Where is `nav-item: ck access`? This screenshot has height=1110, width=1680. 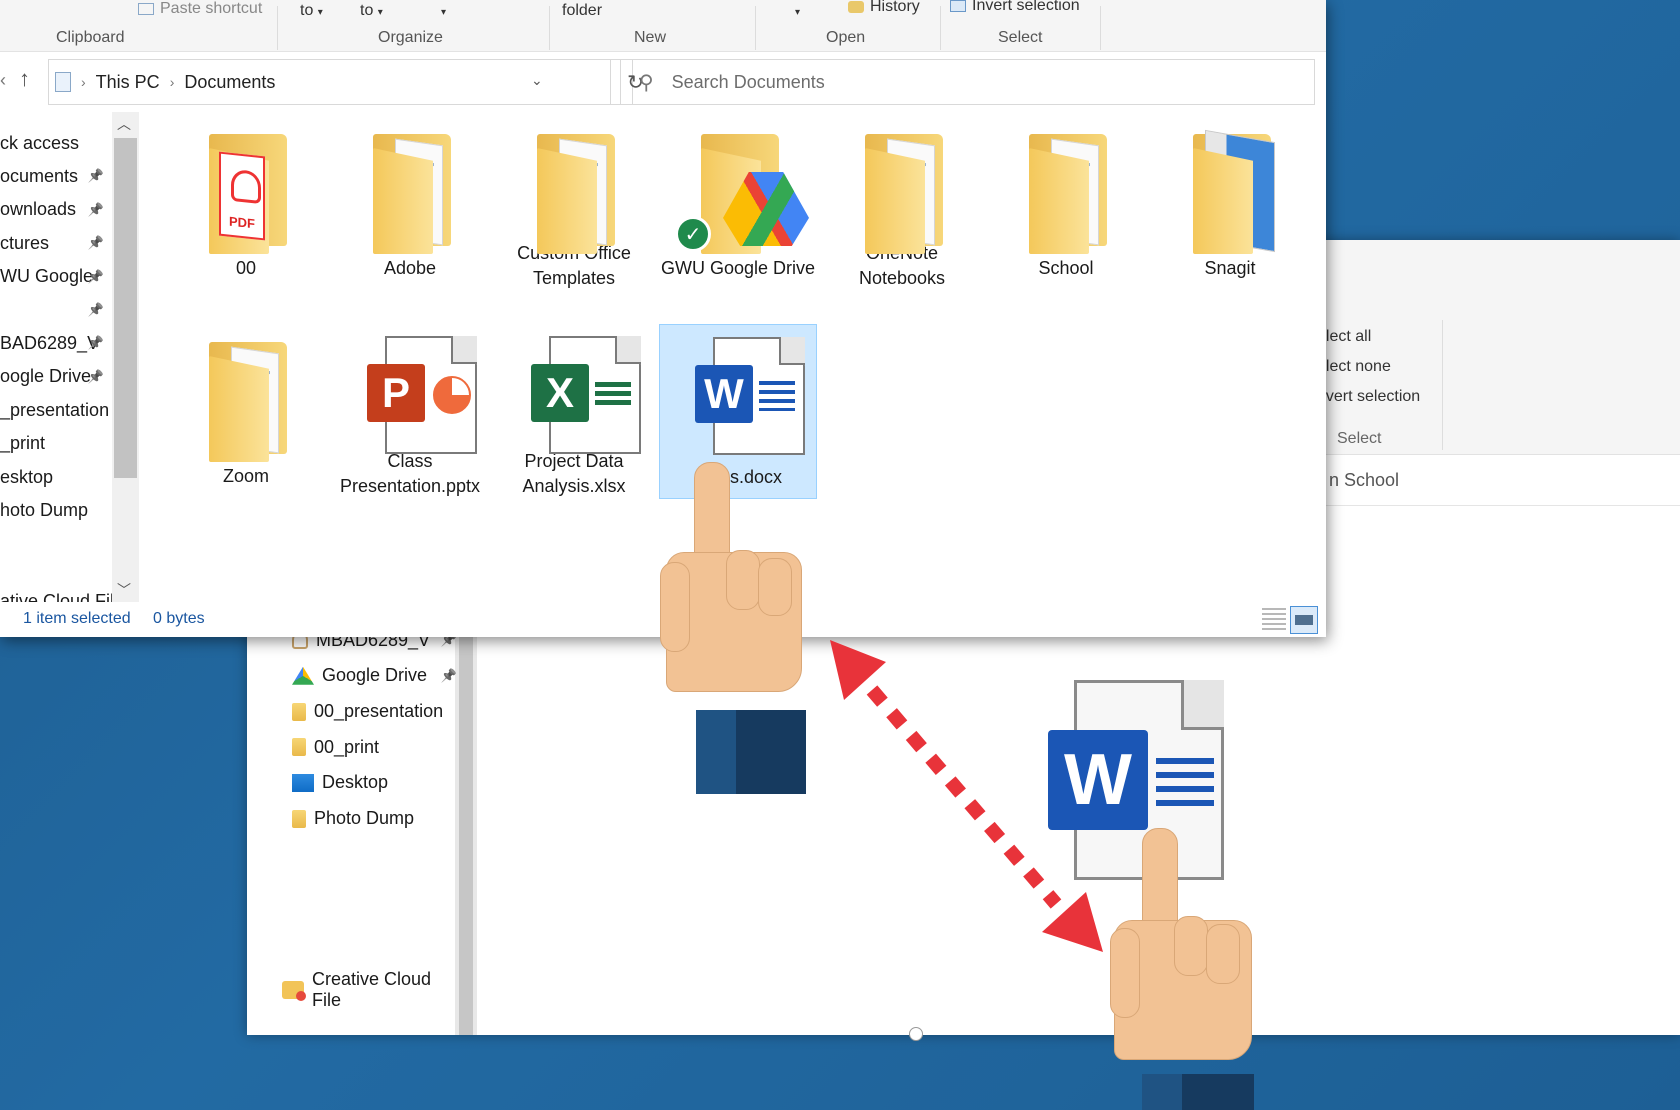
nav-item: ck access is located at coordinates (56, 143).